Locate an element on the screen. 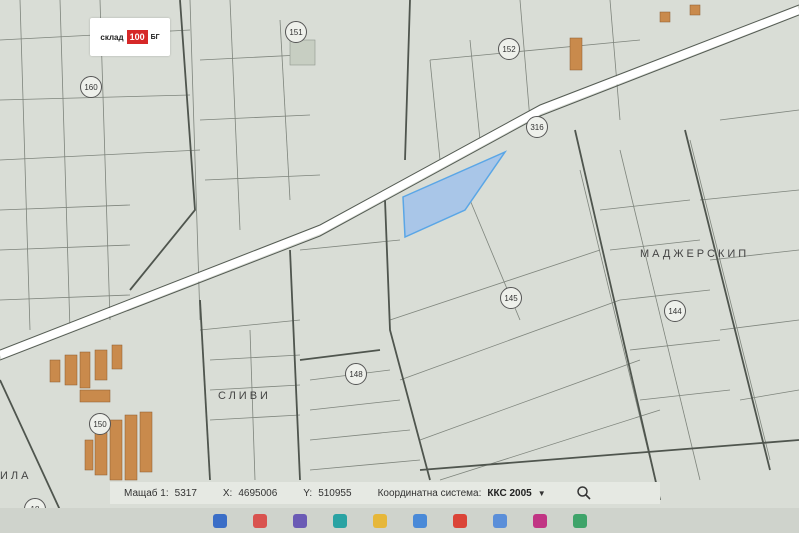  parcel-label: 151 is located at coordinates (296, 32).